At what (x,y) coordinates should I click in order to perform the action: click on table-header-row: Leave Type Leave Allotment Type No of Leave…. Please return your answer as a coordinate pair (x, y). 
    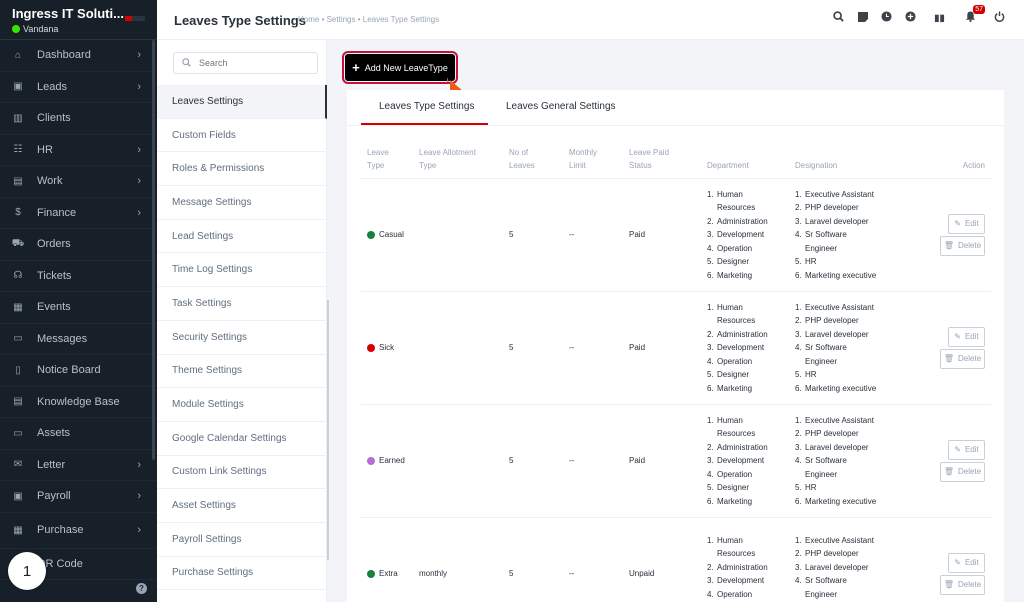
    Looking at the image, I should click on (676, 160).